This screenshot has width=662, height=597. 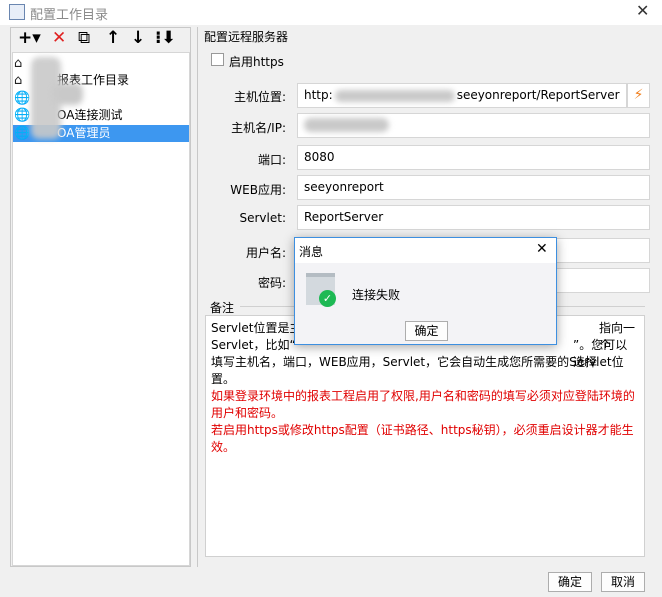 I want to click on ip-input, so click(x=473, y=125).